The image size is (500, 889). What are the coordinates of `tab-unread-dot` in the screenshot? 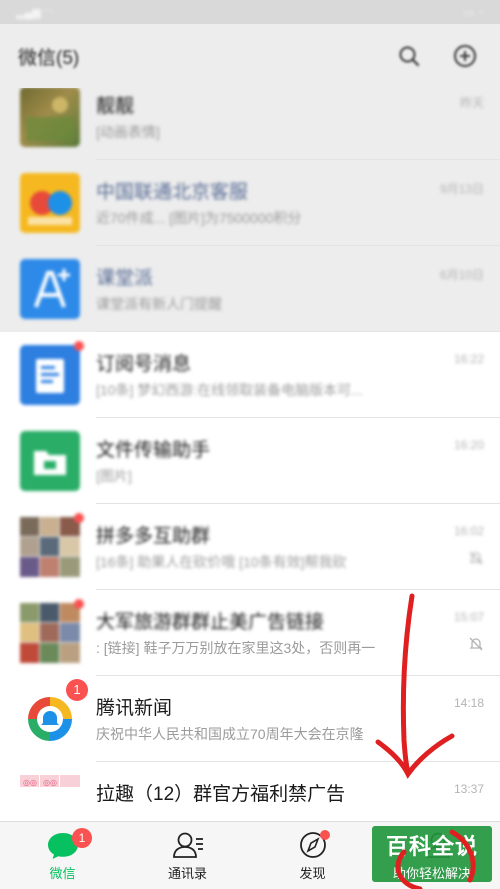 It's located at (325, 835).